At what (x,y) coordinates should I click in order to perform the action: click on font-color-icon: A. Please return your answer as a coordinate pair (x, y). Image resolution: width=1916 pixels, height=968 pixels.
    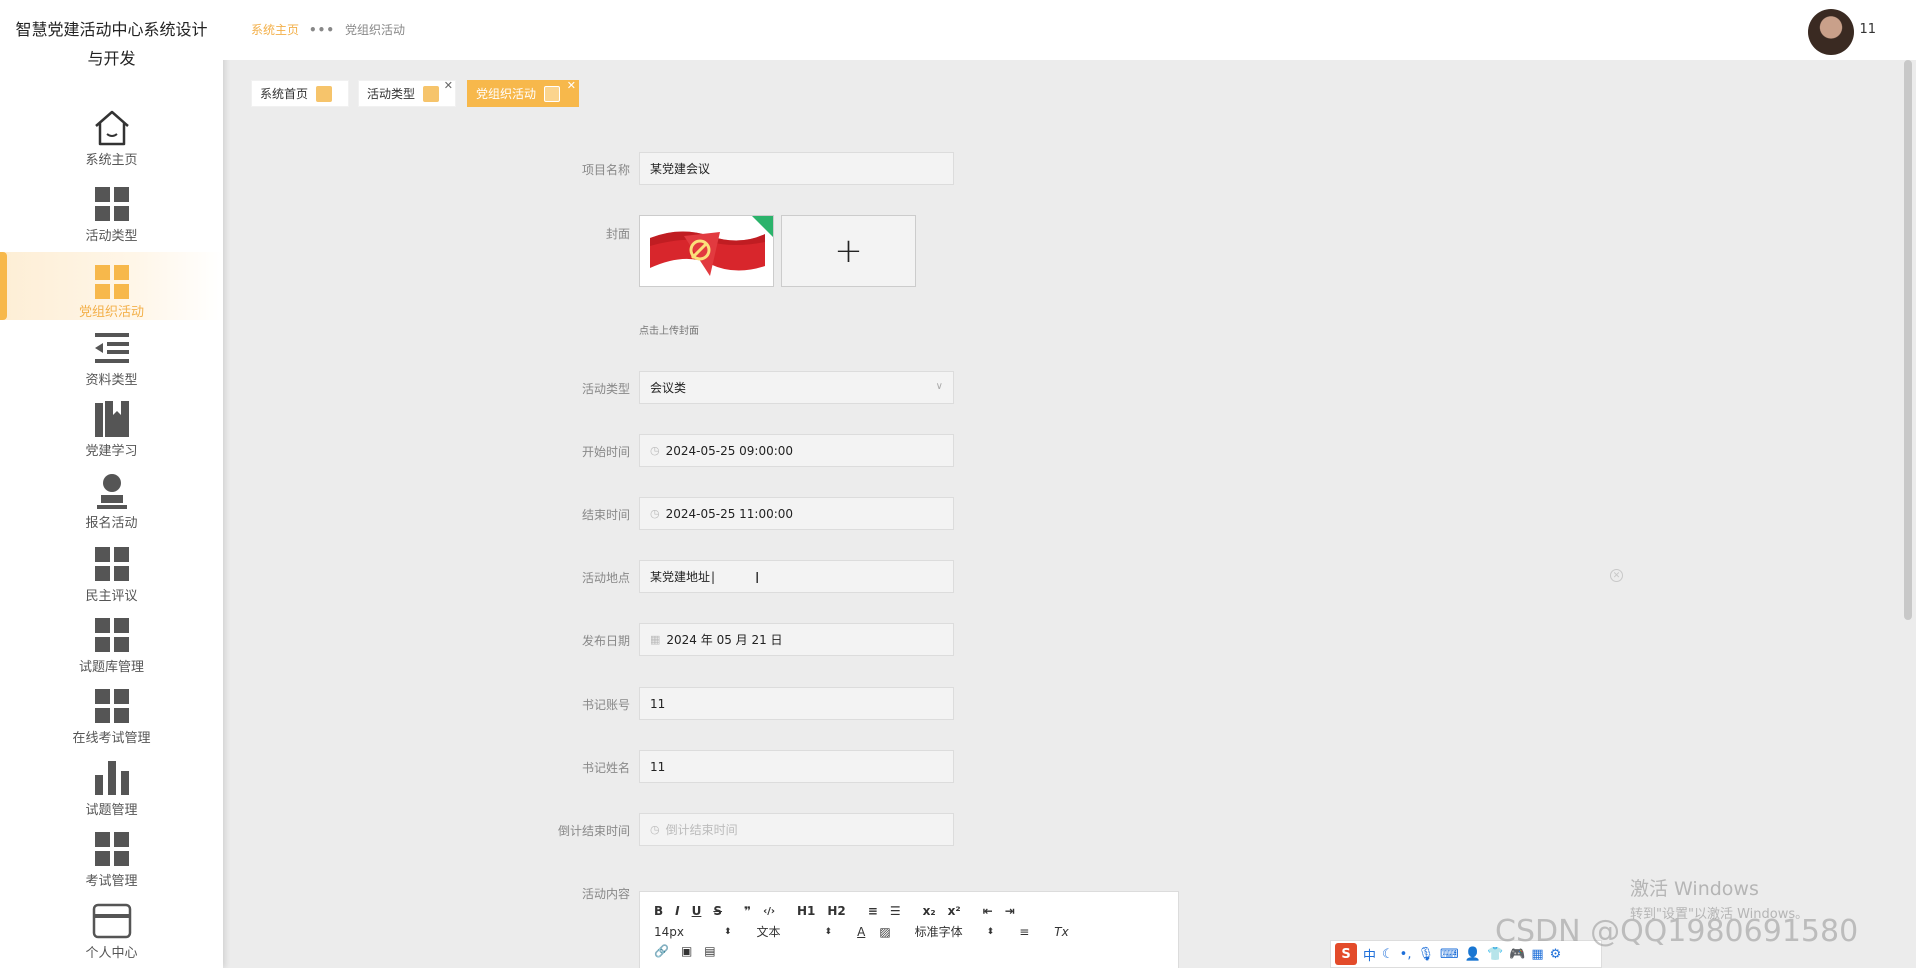
    Looking at the image, I should click on (861, 932).